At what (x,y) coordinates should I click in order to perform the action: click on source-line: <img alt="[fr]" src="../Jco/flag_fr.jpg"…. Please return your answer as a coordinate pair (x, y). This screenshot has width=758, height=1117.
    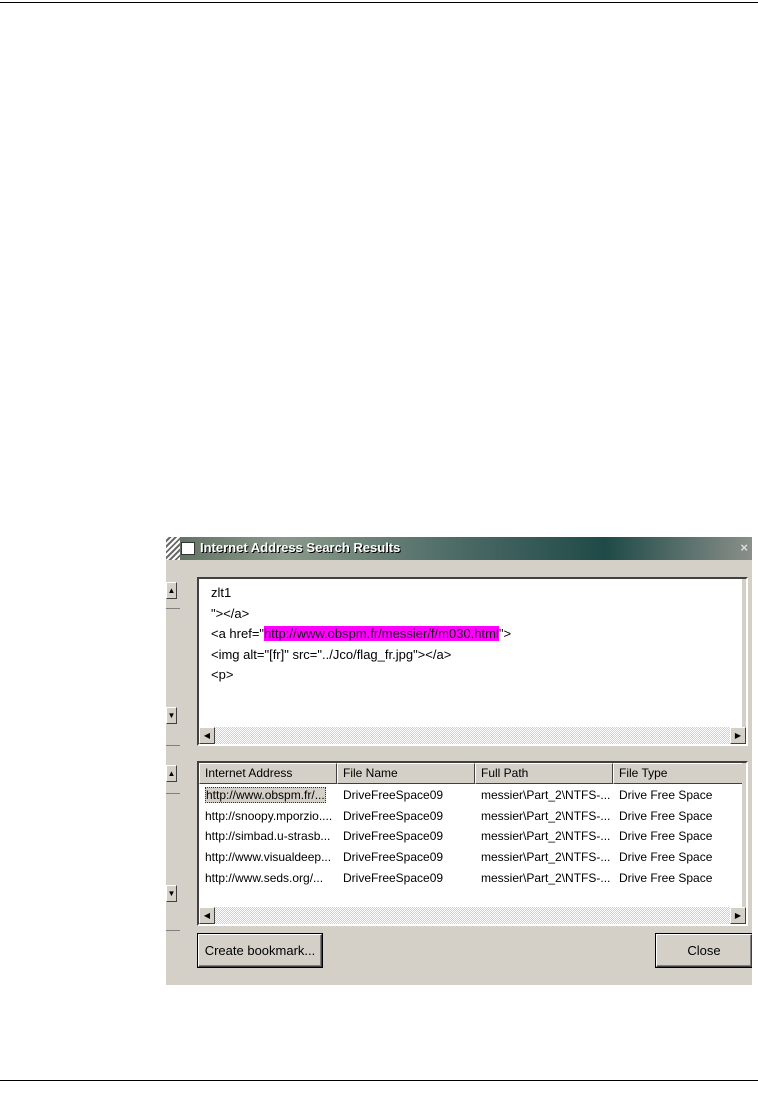
    Looking at the image, I should click on (331, 654).